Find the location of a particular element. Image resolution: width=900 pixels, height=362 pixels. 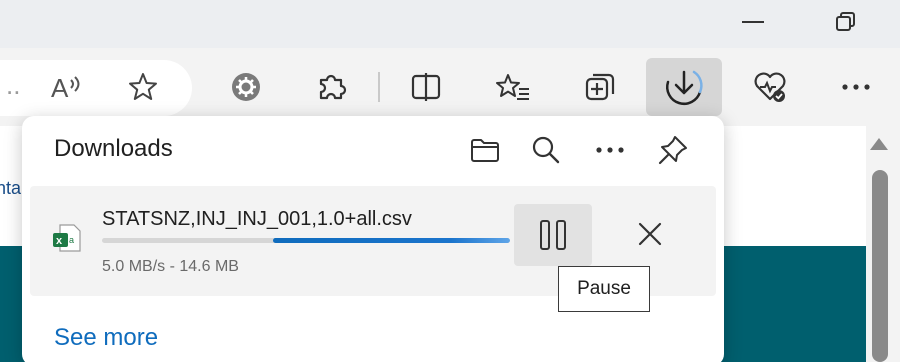

minimize-icon is located at coordinates (753, 22).